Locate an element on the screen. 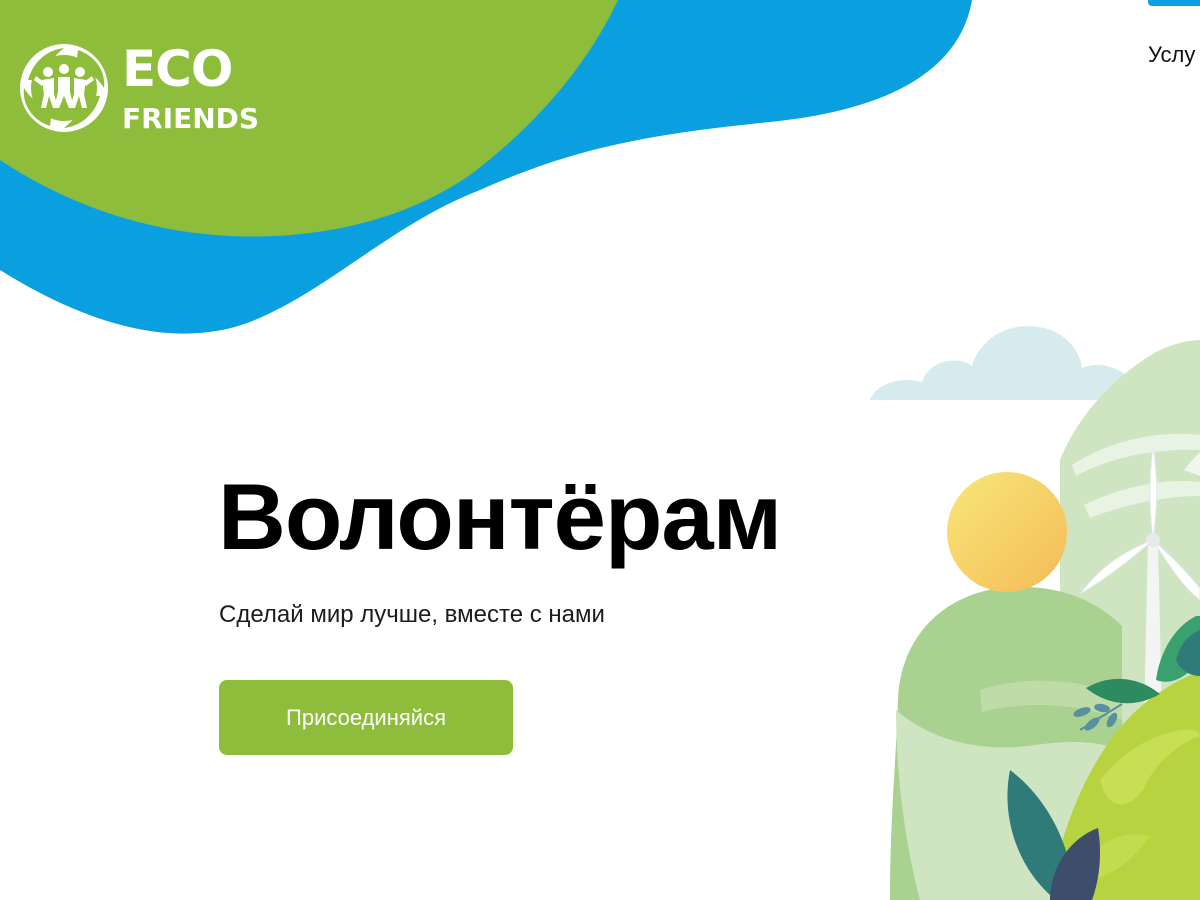  header-top-button is located at coordinates (1174, 3).